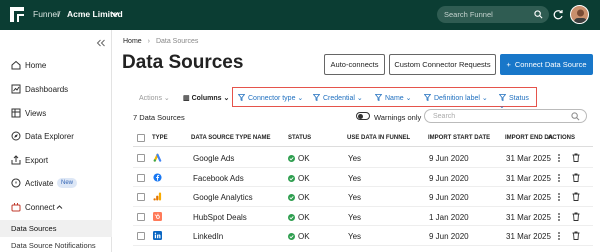 The width and height of the screenshot is (600, 252). Describe the element at coordinates (39, 183) in the screenshot. I see `sidebar-item-label: Activate` at that location.